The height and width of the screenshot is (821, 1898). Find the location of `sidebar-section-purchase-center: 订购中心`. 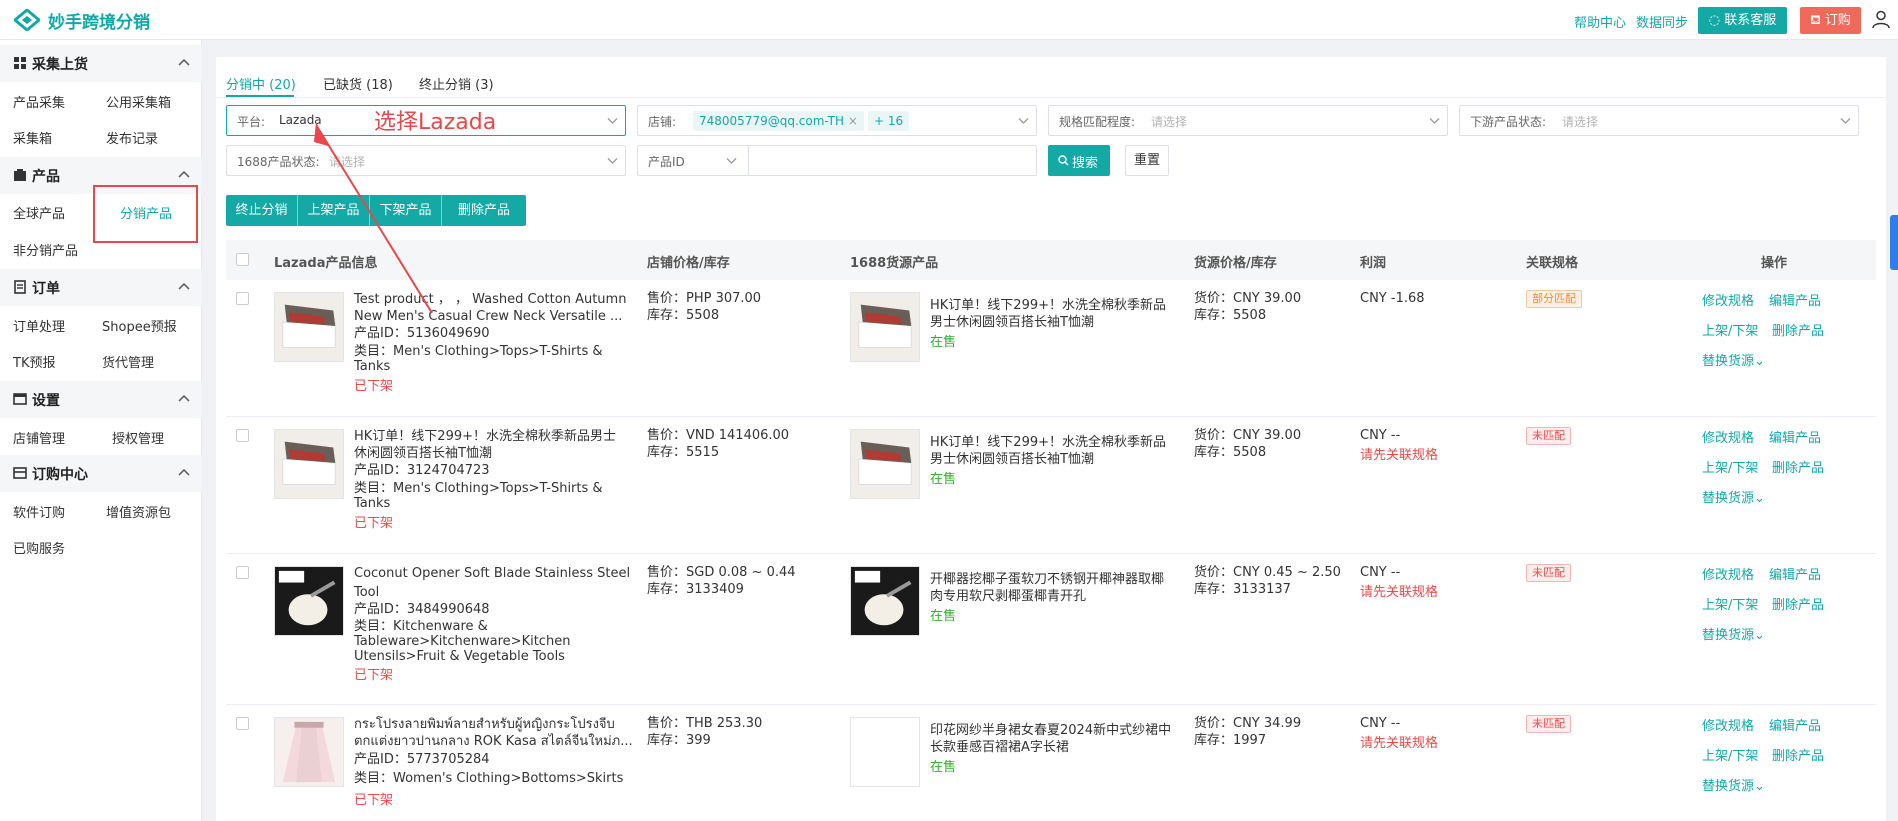

sidebar-section-purchase-center: 订购中心 is located at coordinates (101, 473).